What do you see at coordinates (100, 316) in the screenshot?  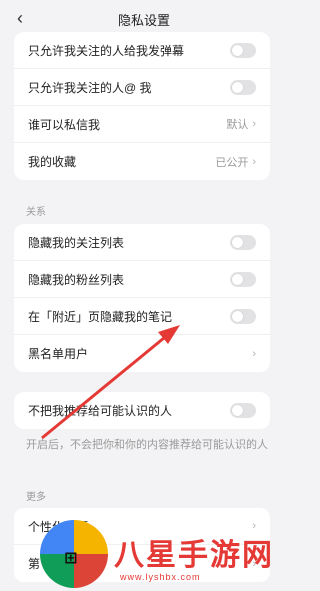 I see `hide-nearby-label: 在「附近」页隐藏我的笔记` at bounding box center [100, 316].